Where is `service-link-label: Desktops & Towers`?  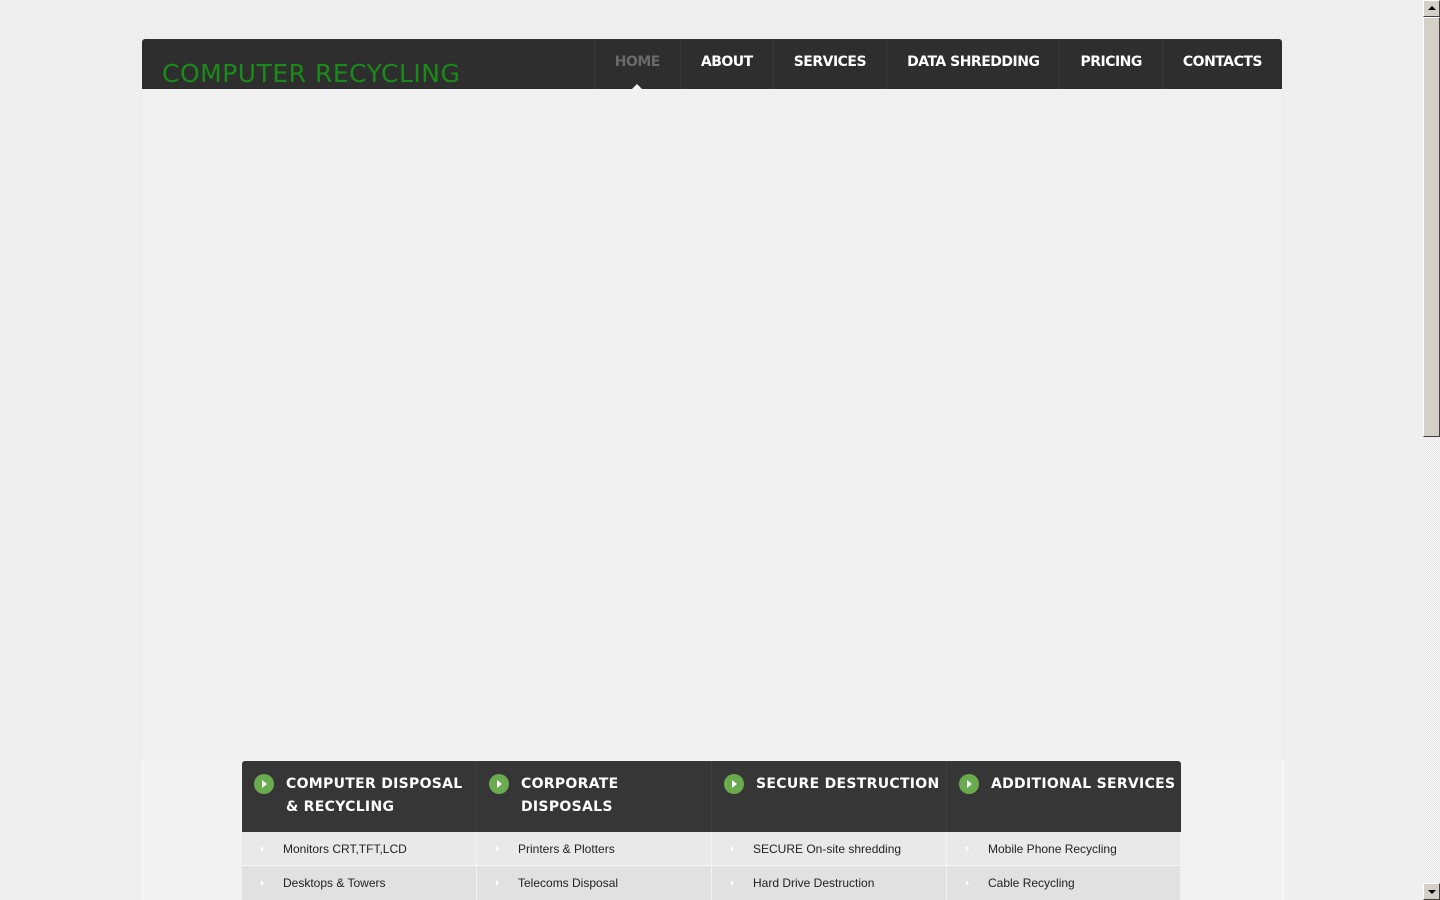 service-link-label: Desktops & Towers is located at coordinates (334, 883).